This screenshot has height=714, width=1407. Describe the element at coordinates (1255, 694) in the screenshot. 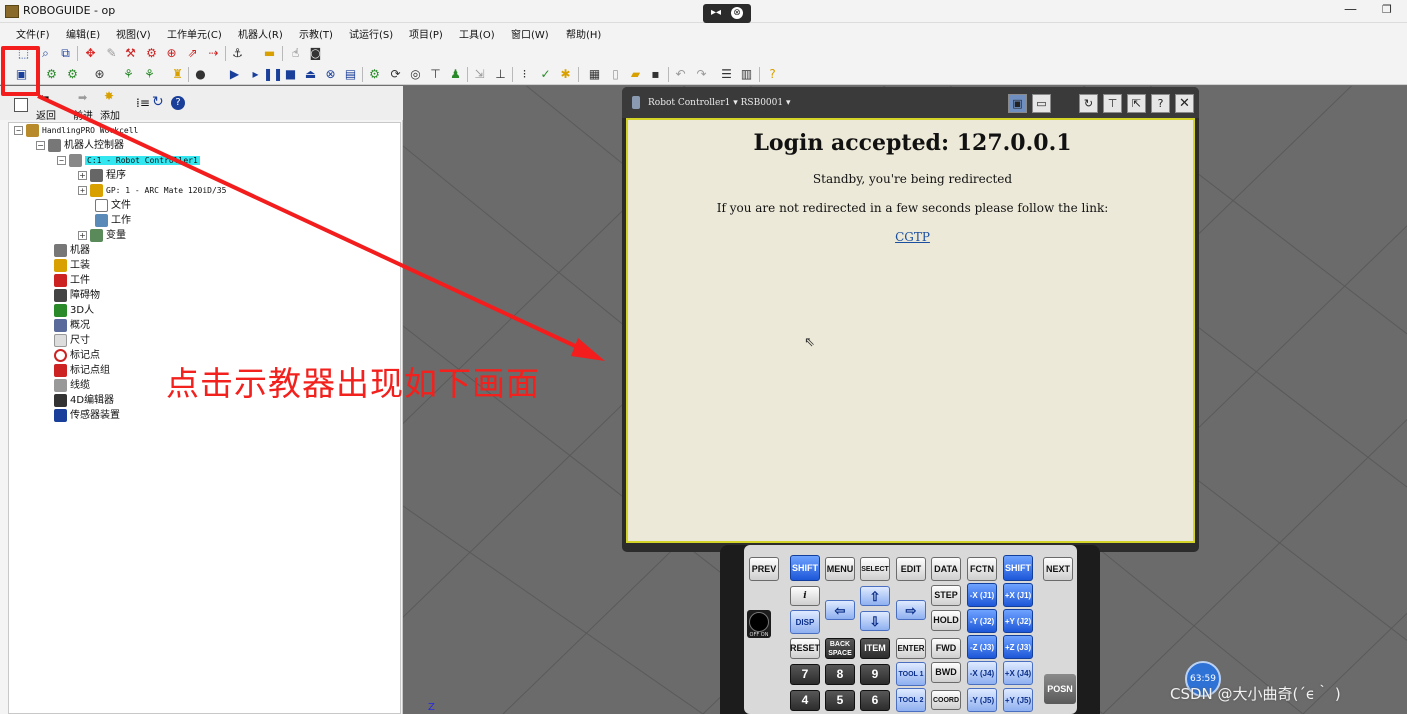

I see `csdn-watermark: CSDN @大小曲奇(´ϵ｀ )` at that location.